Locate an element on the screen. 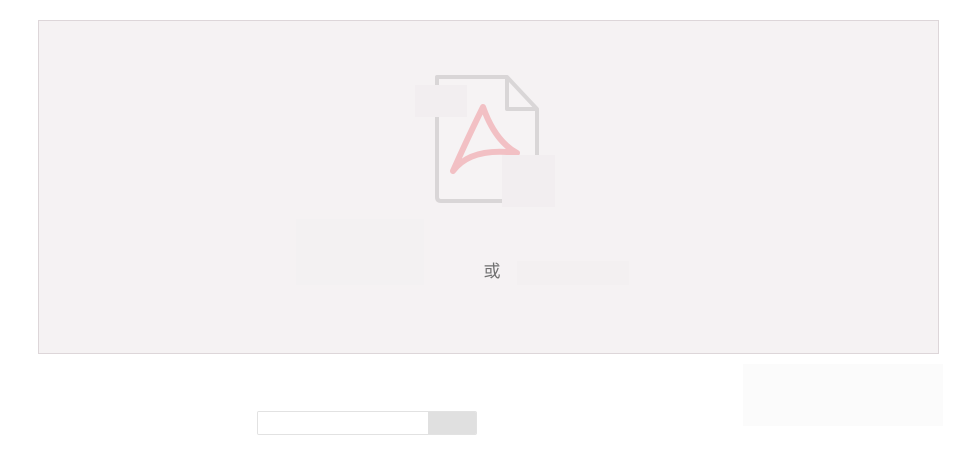 Image resolution: width=978 pixels, height=465 pixels. select-file-button is located at coordinates (360, 252).